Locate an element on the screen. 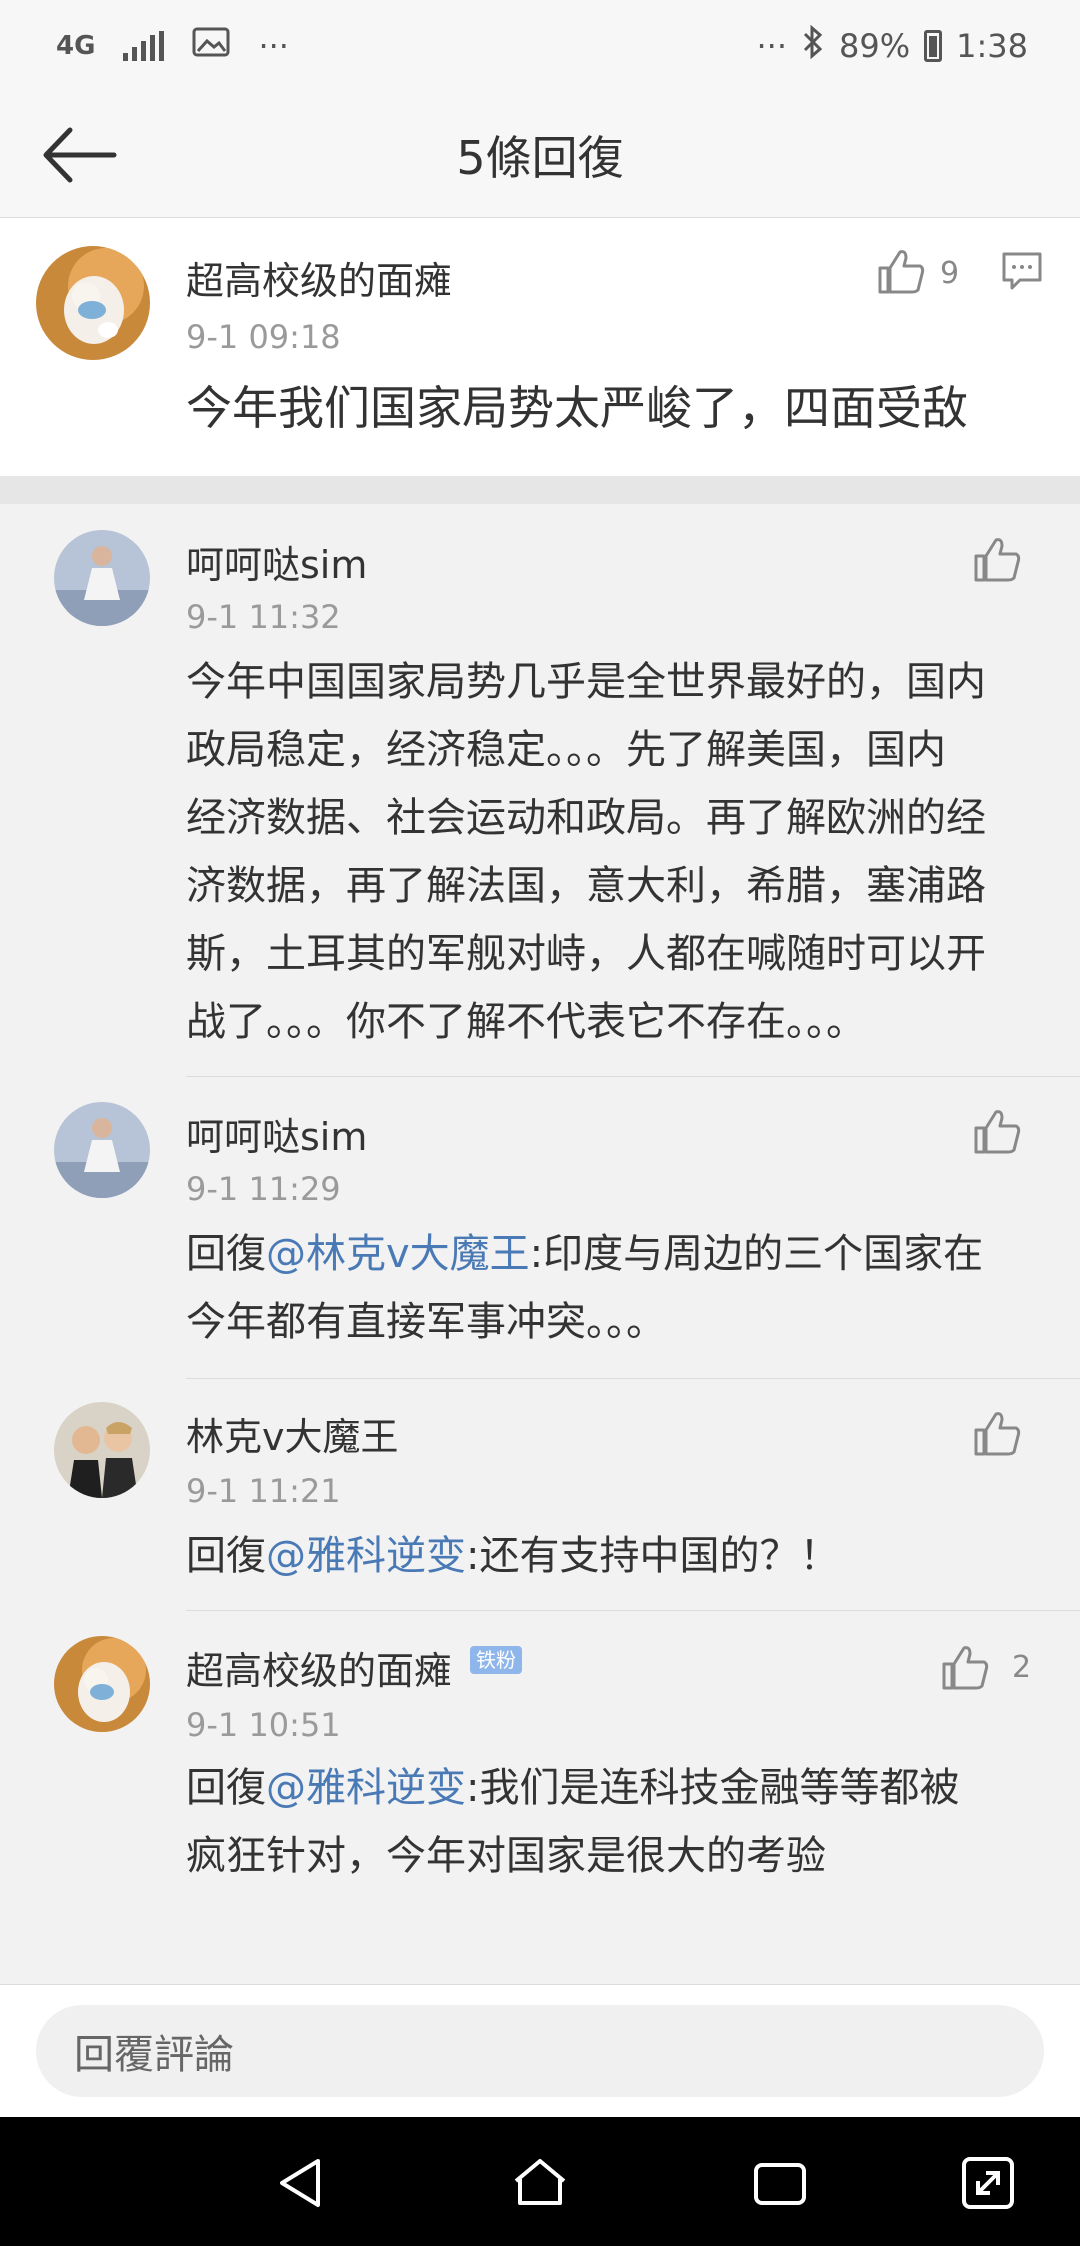  more-notifications-icon: ··· is located at coordinates (273, 46).